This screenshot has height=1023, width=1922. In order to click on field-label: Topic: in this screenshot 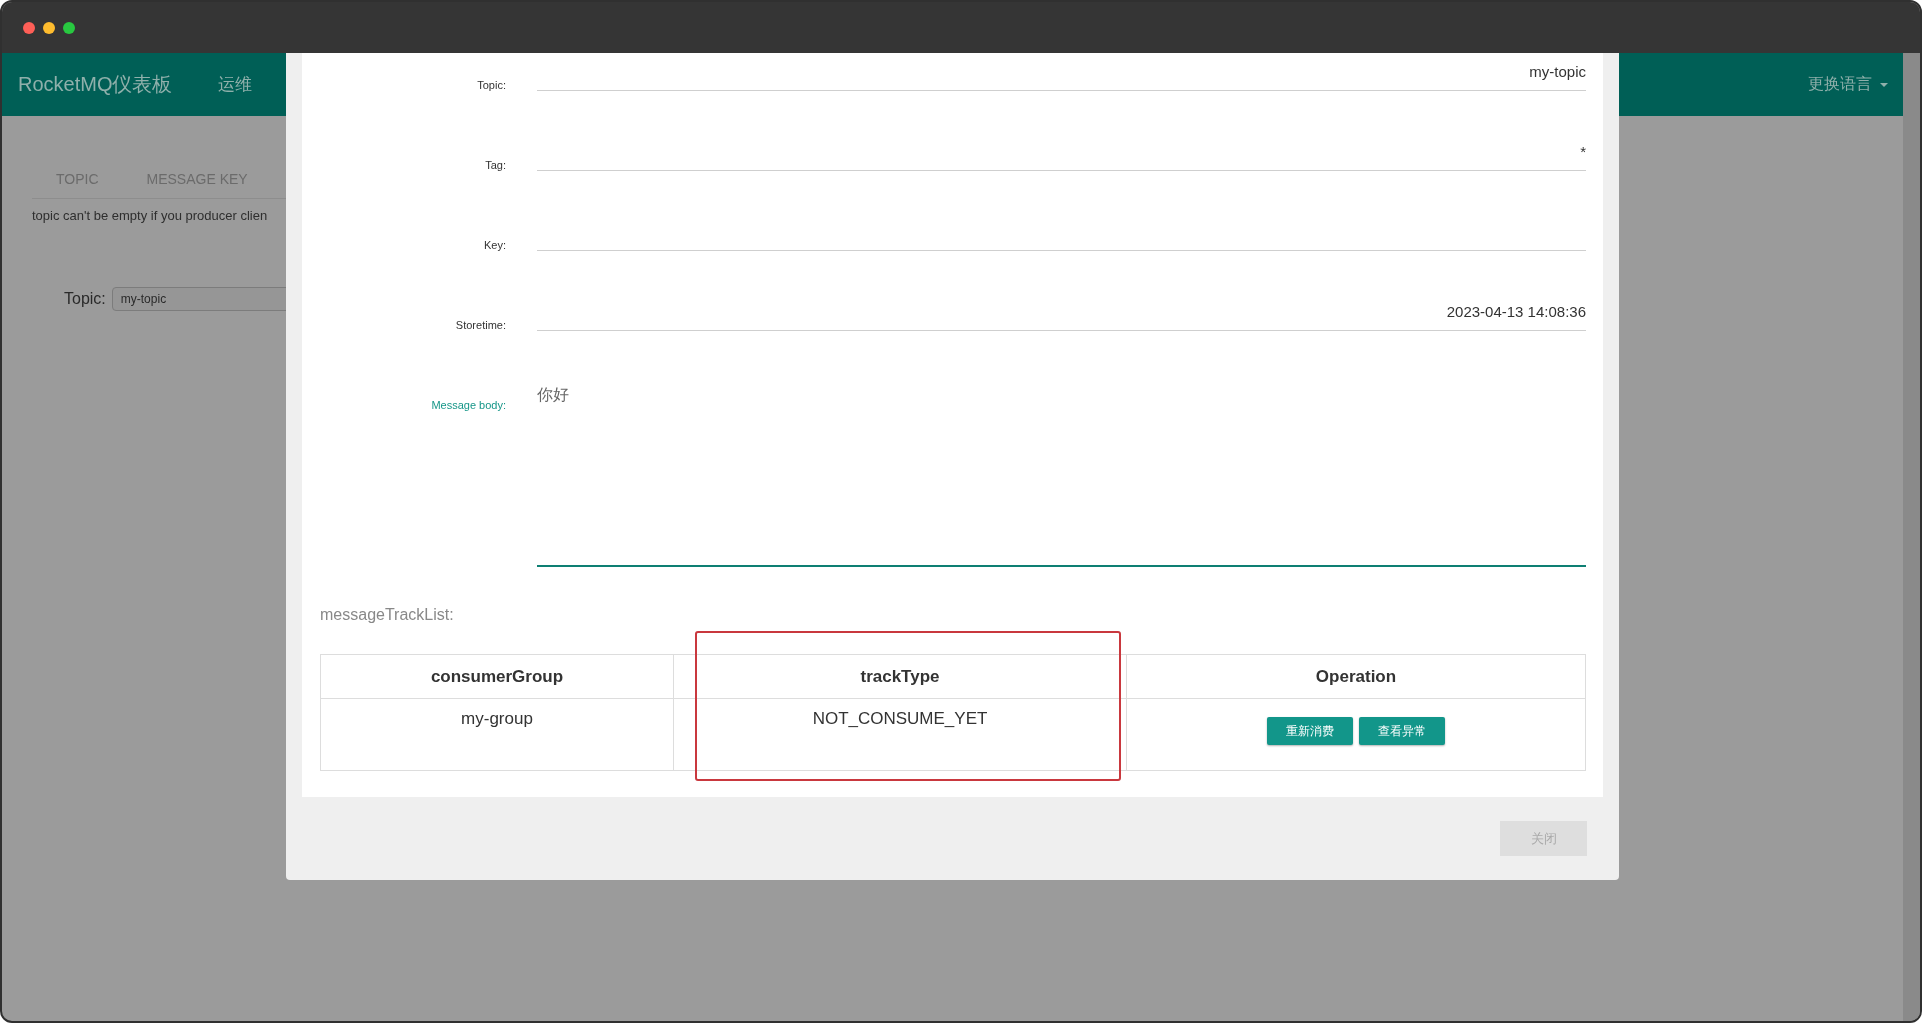, I will do `click(491, 85)`.